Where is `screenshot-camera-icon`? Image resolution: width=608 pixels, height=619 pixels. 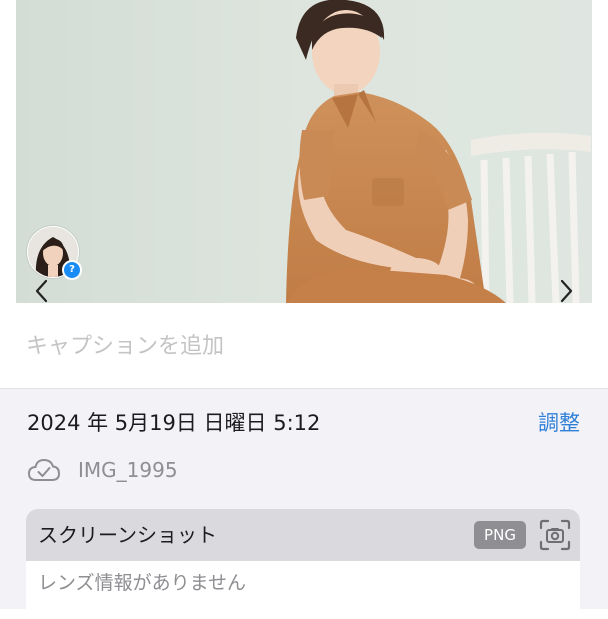
screenshot-camera-icon is located at coordinates (555, 535).